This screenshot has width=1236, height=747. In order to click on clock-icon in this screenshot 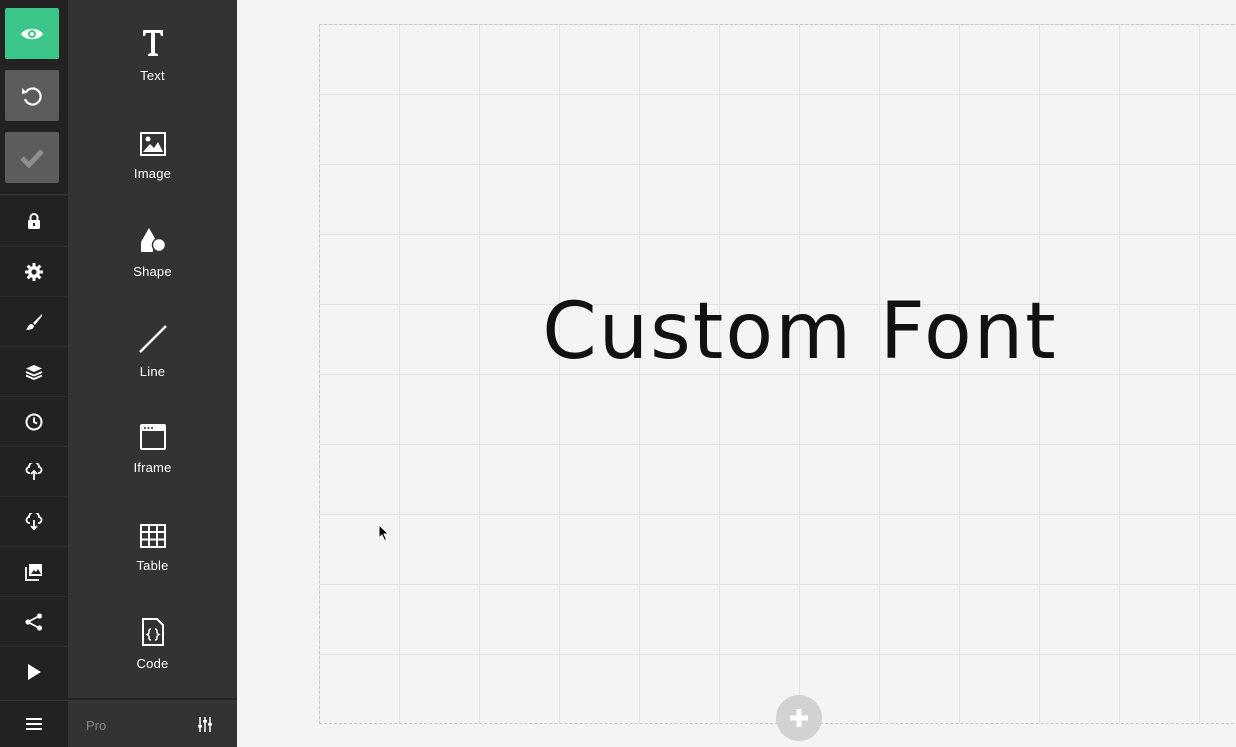, I will do `click(34, 422)`.